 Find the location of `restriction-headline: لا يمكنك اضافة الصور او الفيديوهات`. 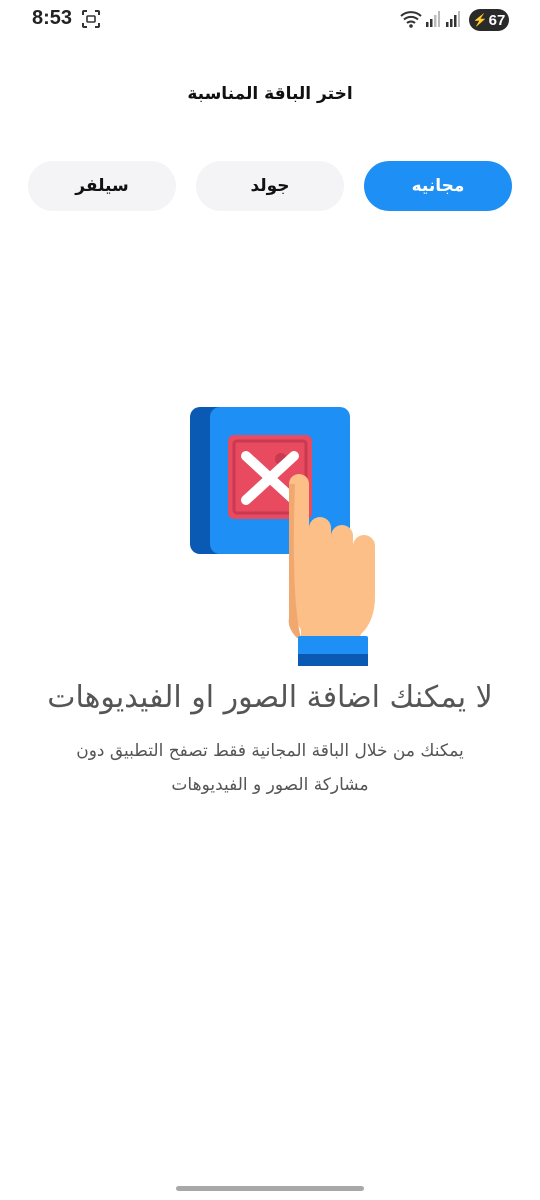

restriction-headline: لا يمكنك اضافة الصور او الفيديوهات is located at coordinates (270, 697).